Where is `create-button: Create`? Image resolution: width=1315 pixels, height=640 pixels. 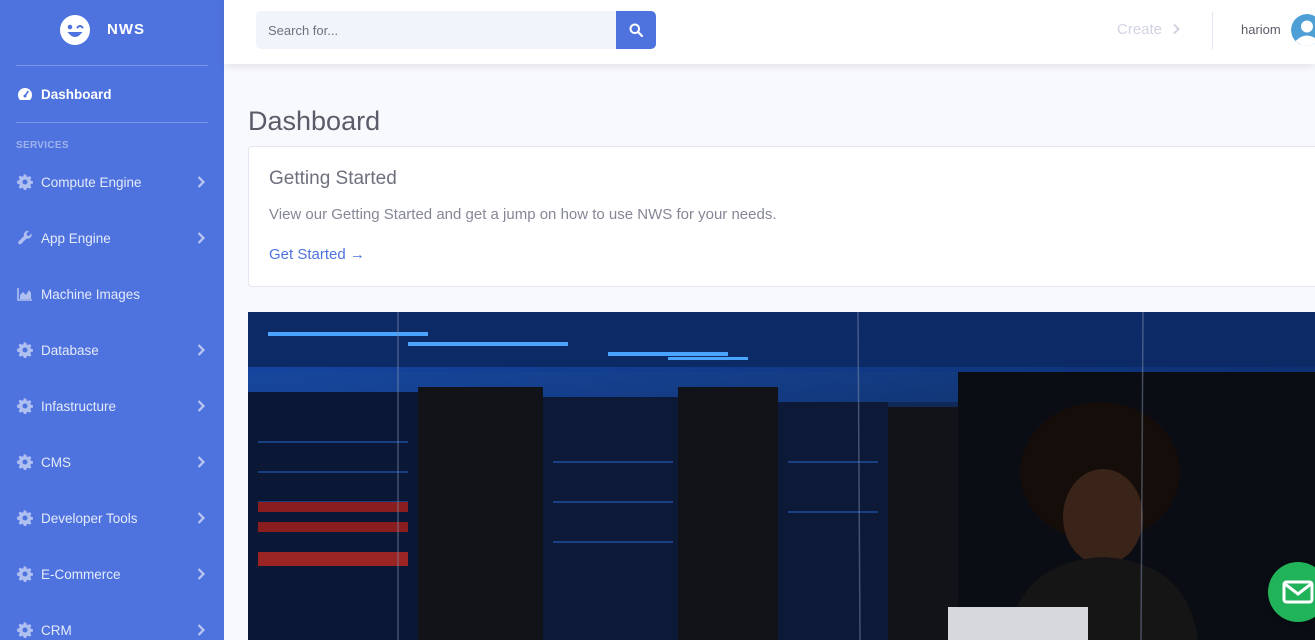 create-button: Create is located at coordinates (1139, 29).